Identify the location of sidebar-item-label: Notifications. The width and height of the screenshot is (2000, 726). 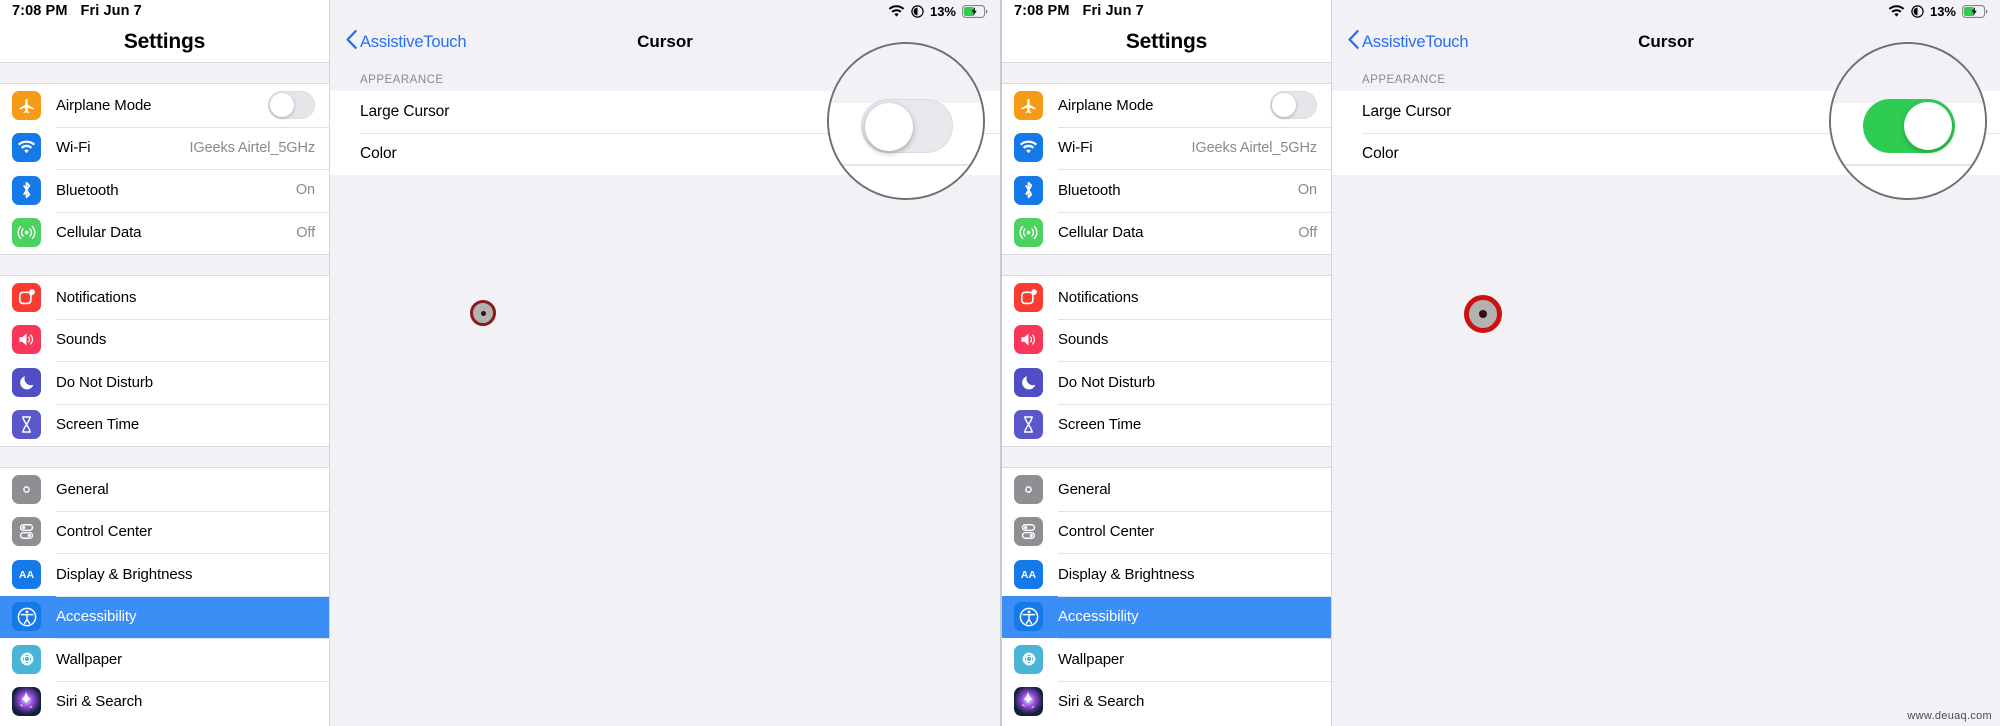
(1098, 297).